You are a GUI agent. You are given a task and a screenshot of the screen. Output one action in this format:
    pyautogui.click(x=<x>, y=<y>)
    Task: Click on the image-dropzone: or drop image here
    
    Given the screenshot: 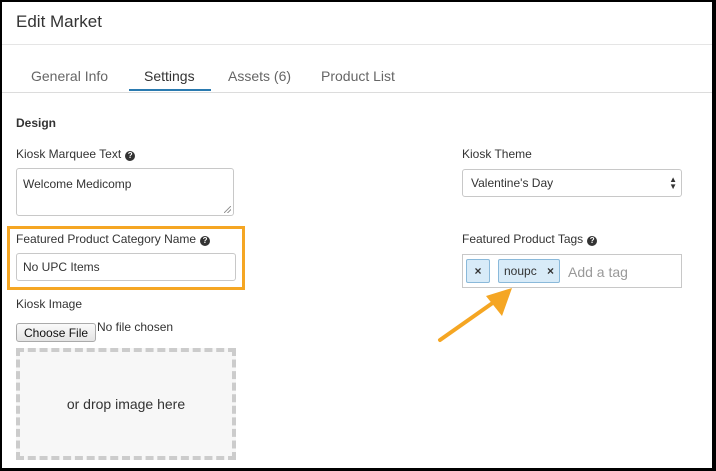 What is the action you would take?
    pyautogui.click(x=126, y=404)
    